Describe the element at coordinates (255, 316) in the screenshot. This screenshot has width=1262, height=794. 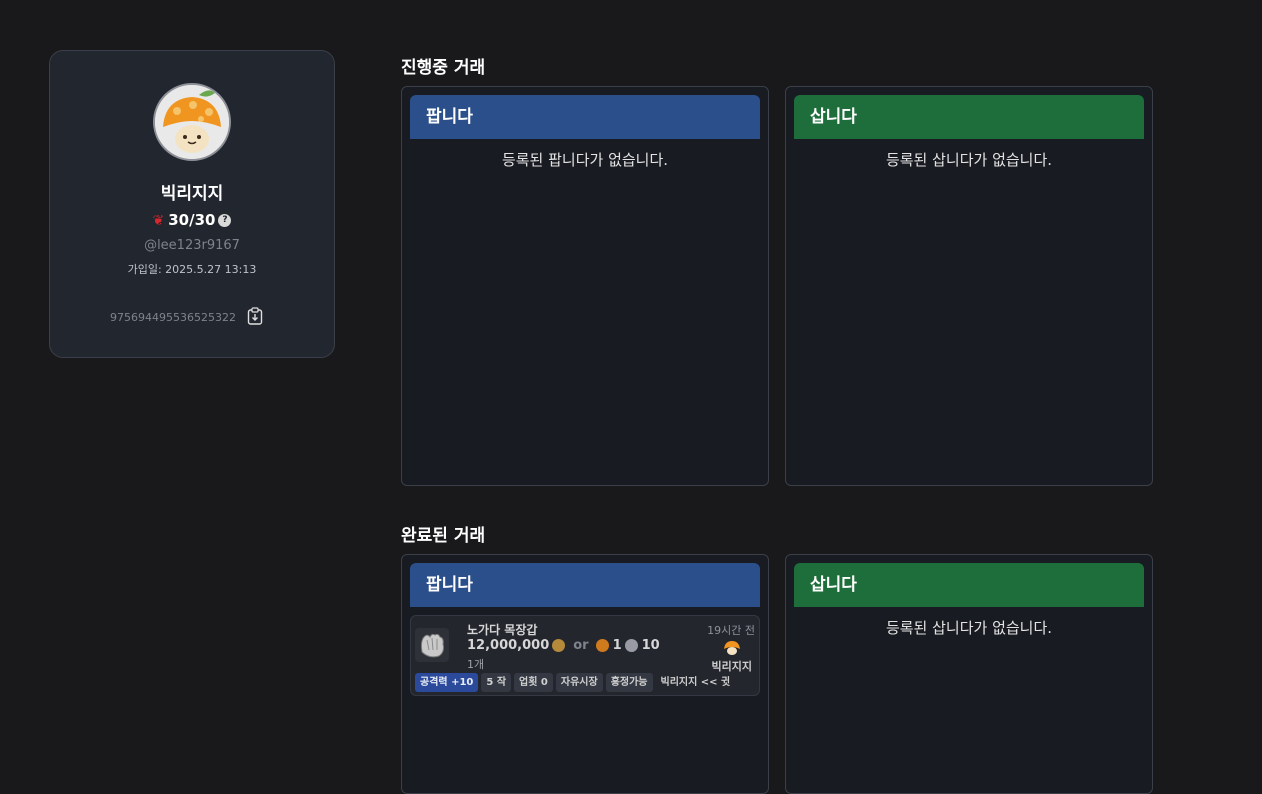
I see `copy-icon` at that location.